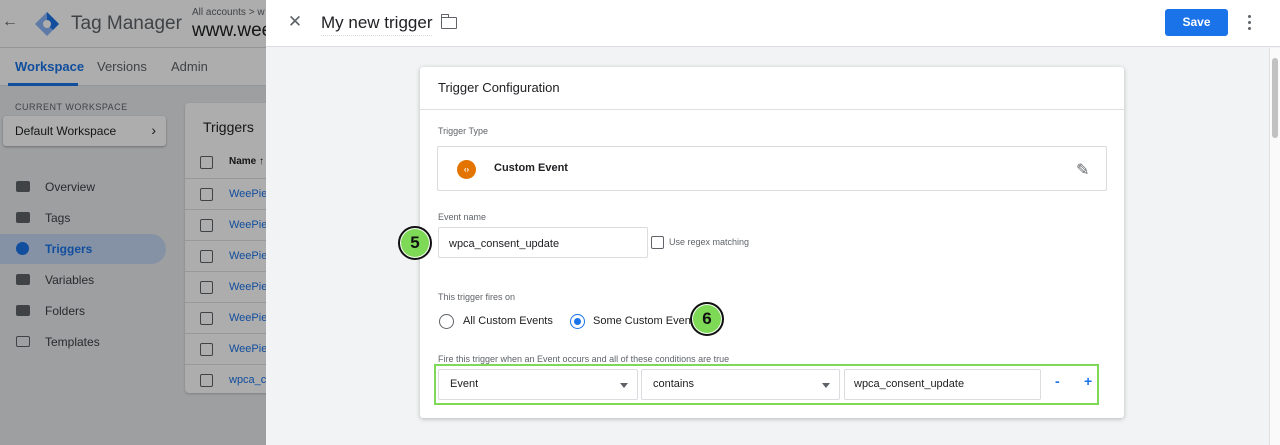  What do you see at coordinates (538, 384) in the screenshot?
I see `variable-select: Event` at bounding box center [538, 384].